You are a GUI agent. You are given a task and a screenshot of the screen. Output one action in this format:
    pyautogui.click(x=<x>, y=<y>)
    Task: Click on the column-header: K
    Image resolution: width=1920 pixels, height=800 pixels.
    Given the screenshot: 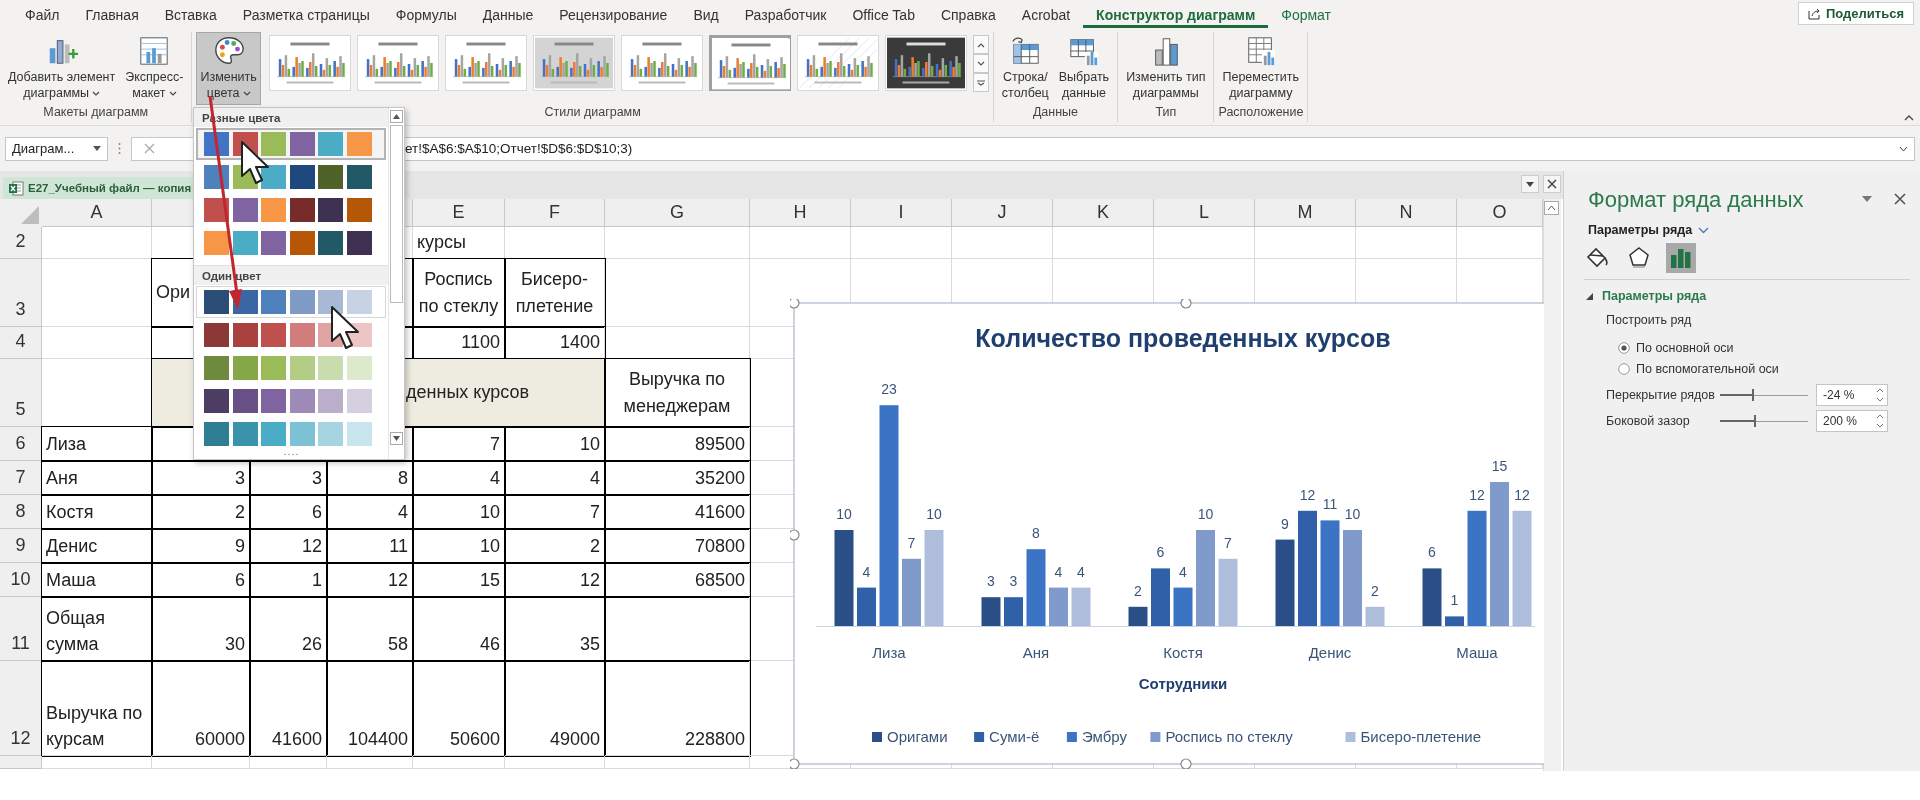 What is the action you would take?
    pyautogui.click(x=1103, y=213)
    